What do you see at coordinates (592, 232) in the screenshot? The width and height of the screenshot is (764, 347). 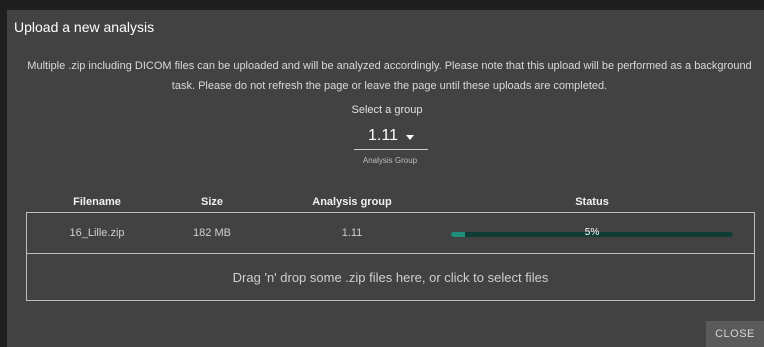 I see `upload-progress-text: 5%` at bounding box center [592, 232].